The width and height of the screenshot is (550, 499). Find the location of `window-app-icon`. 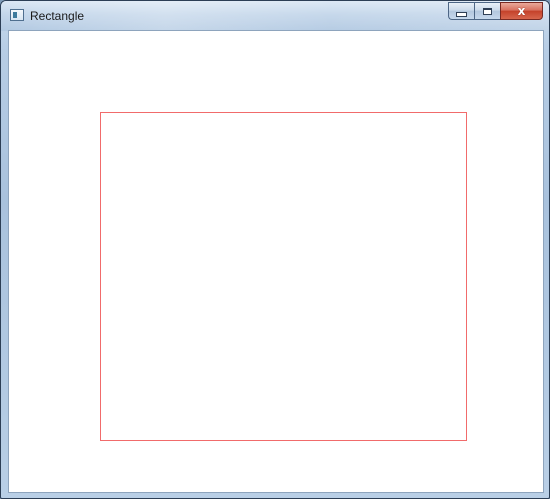

window-app-icon is located at coordinates (17, 15).